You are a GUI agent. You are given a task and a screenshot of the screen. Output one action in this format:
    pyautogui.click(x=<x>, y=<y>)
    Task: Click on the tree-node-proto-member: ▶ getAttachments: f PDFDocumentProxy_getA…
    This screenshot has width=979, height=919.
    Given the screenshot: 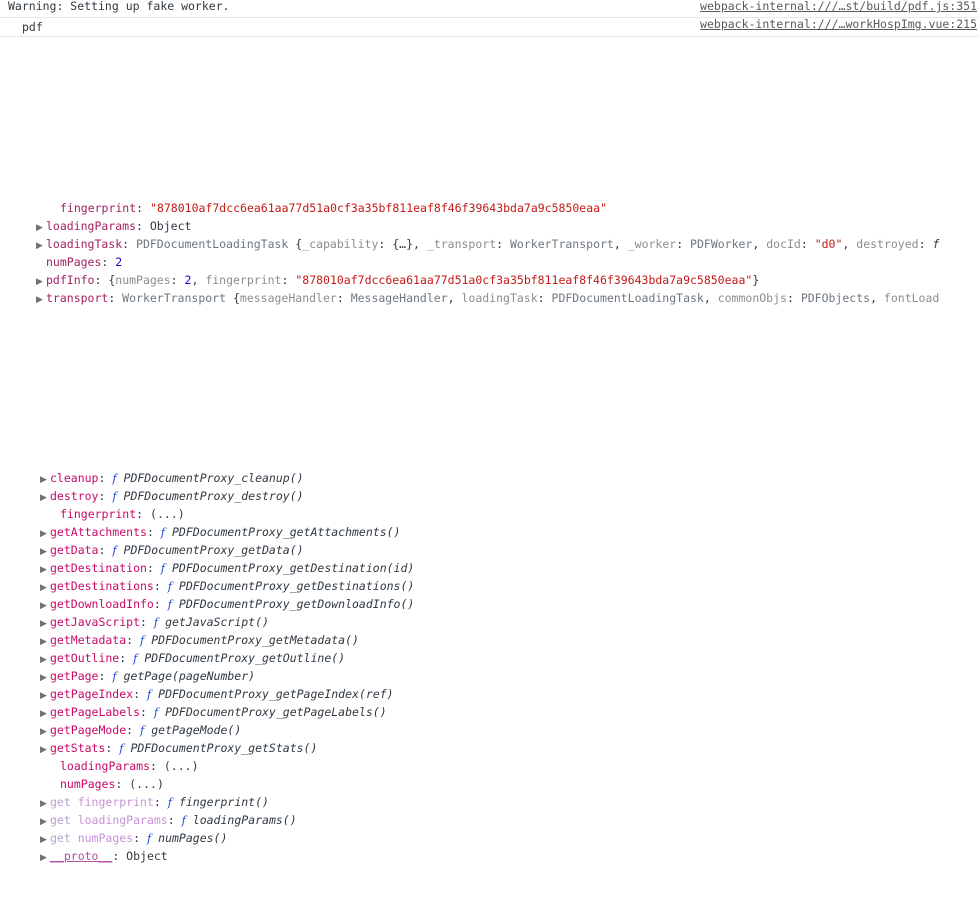 What is the action you would take?
    pyautogui.click(x=489, y=532)
    